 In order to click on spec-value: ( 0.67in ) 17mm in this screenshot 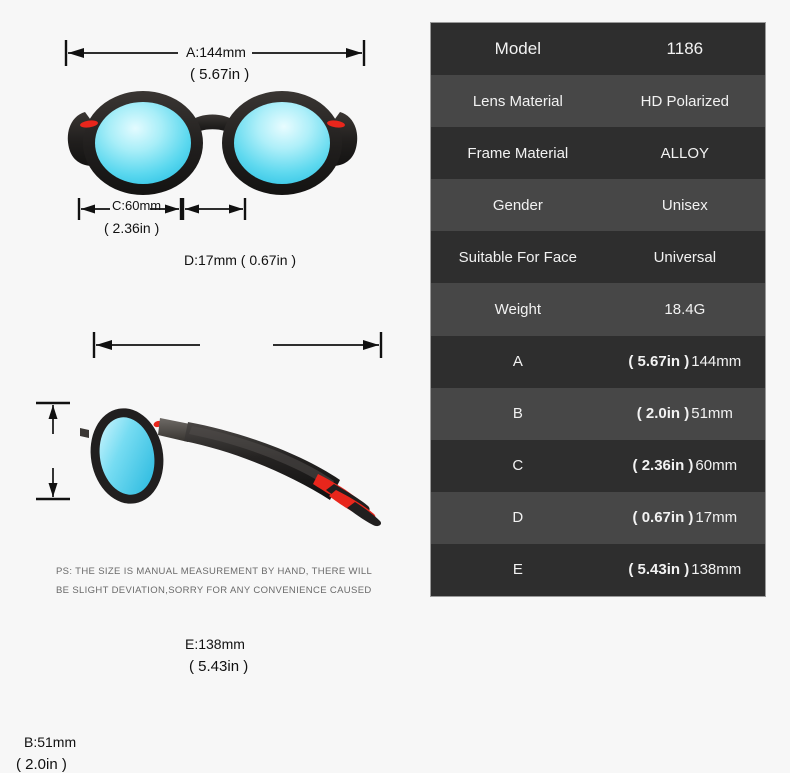, I will do `click(685, 517)`.